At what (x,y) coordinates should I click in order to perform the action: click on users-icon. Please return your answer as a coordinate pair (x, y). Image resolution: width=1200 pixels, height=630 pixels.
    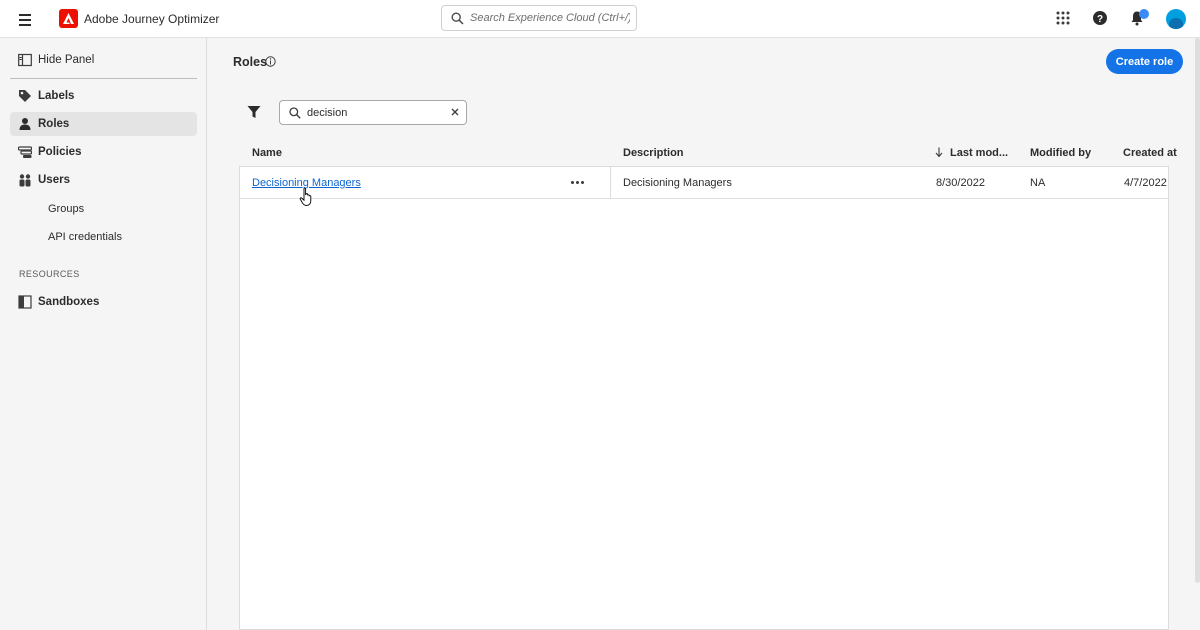
    Looking at the image, I should click on (25, 180).